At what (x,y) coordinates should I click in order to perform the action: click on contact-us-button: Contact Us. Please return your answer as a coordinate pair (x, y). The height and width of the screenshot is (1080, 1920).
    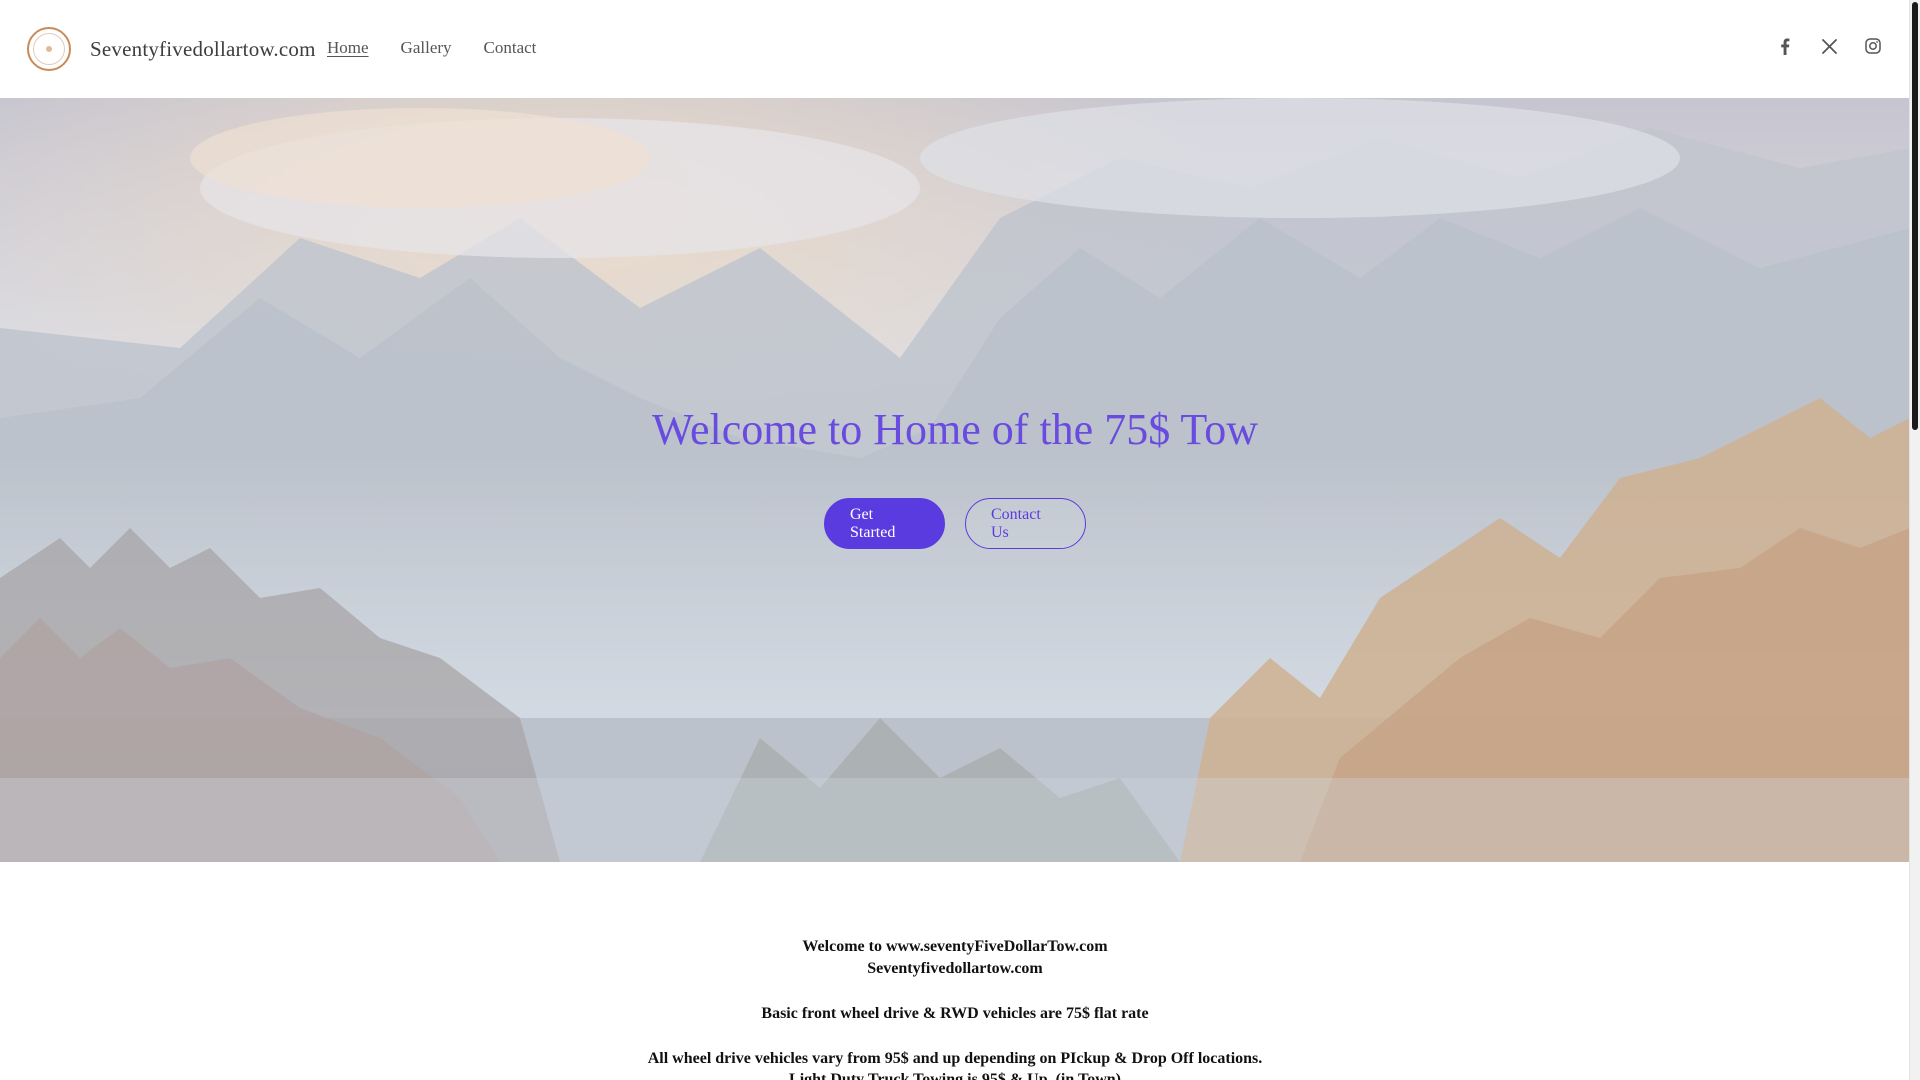
    Looking at the image, I should click on (1025, 523).